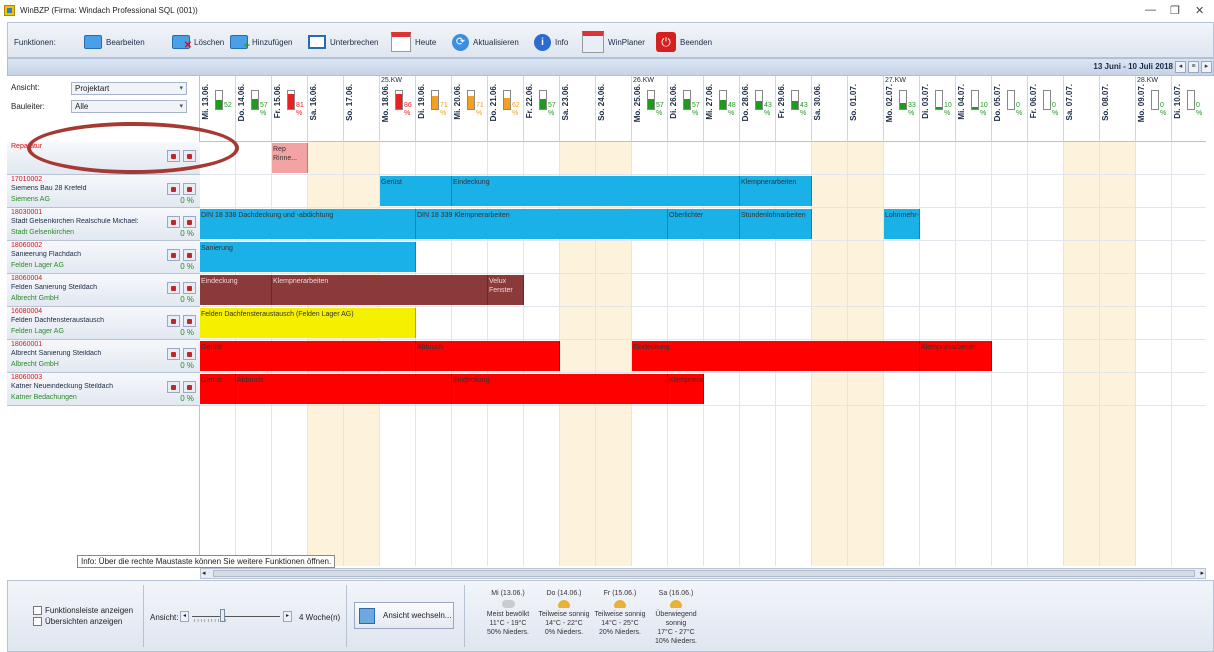  I want to click on day-header: Mi. 27.06. 48 %, so click(722, 109).